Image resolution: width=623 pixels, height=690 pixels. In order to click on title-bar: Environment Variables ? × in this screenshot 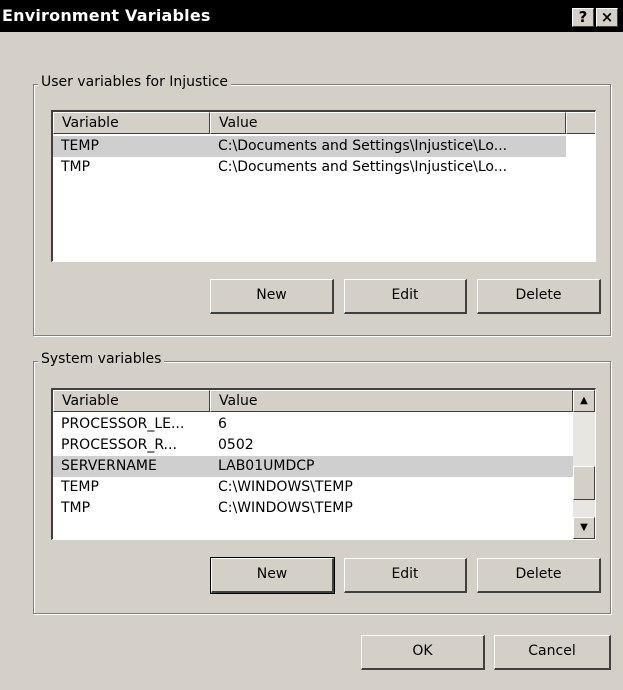, I will do `click(311, 16)`.